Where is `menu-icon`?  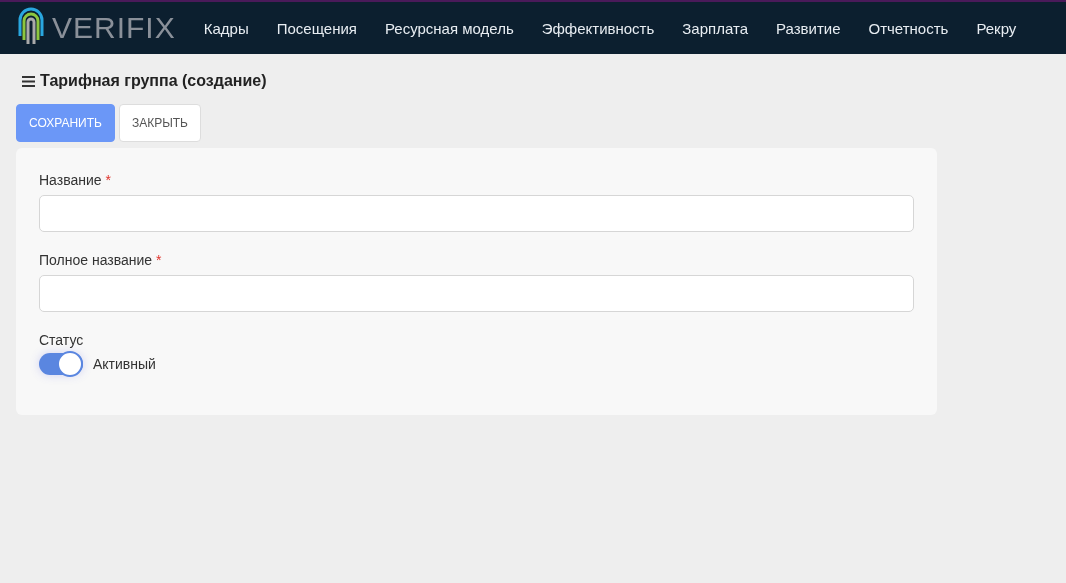
menu-icon is located at coordinates (28, 81).